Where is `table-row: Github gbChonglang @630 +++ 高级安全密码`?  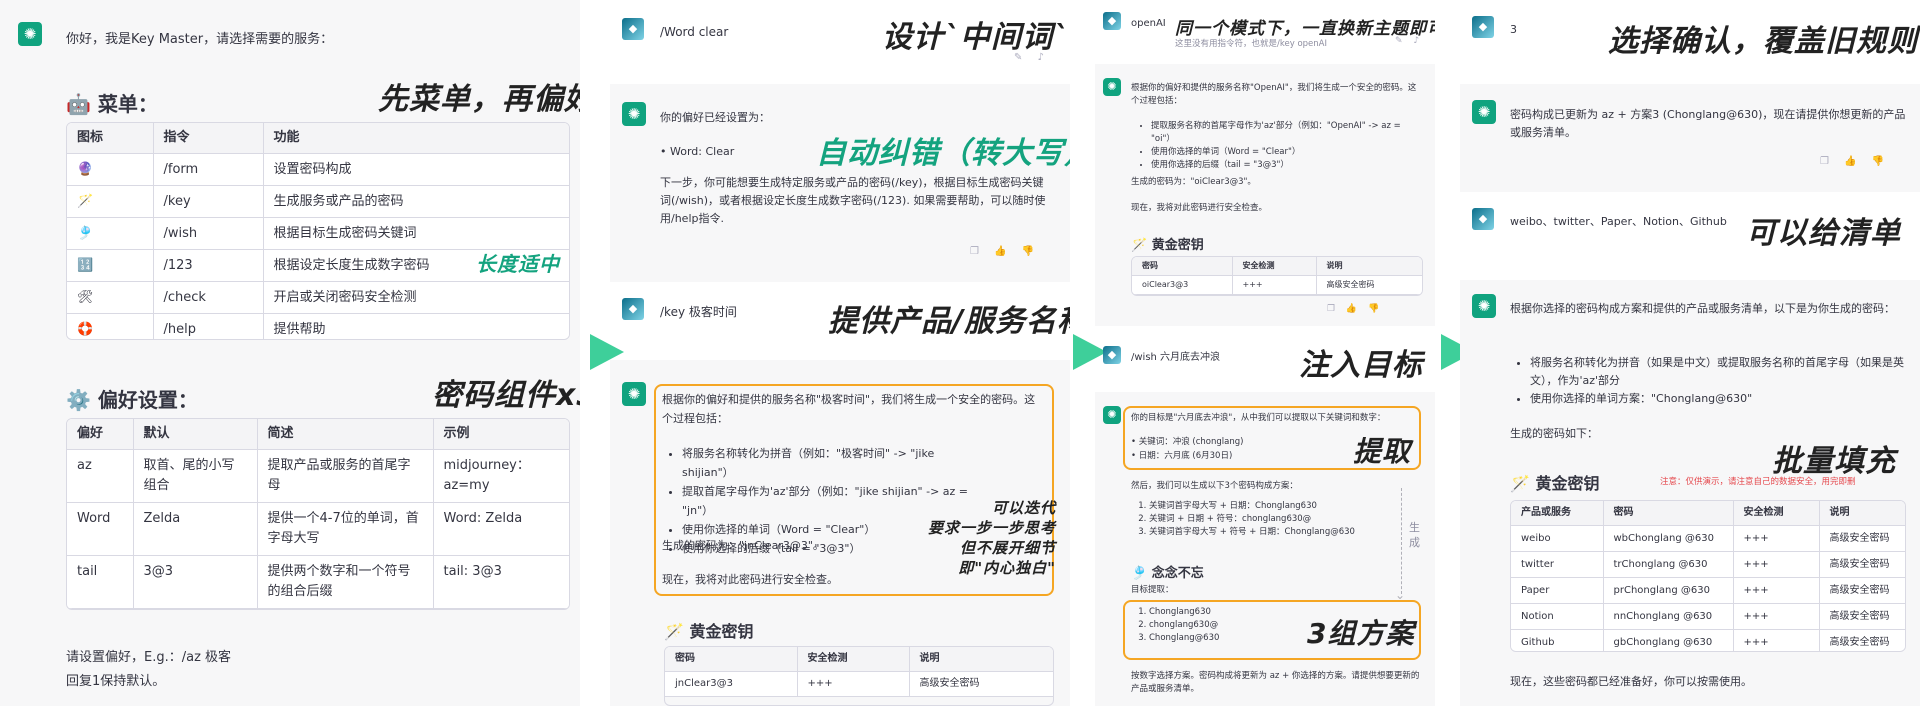 table-row: Github gbChonglang @630 +++ 高级安全密码 is located at coordinates (1708, 640).